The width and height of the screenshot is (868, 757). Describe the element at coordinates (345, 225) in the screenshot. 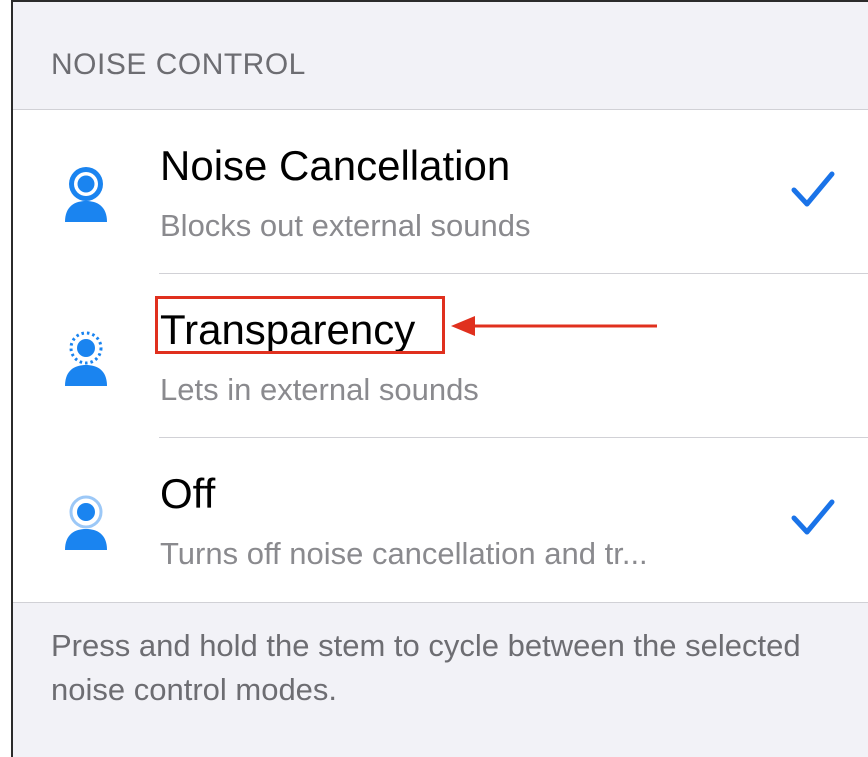

I see `option-subtitle: Blocks out external sounds` at that location.